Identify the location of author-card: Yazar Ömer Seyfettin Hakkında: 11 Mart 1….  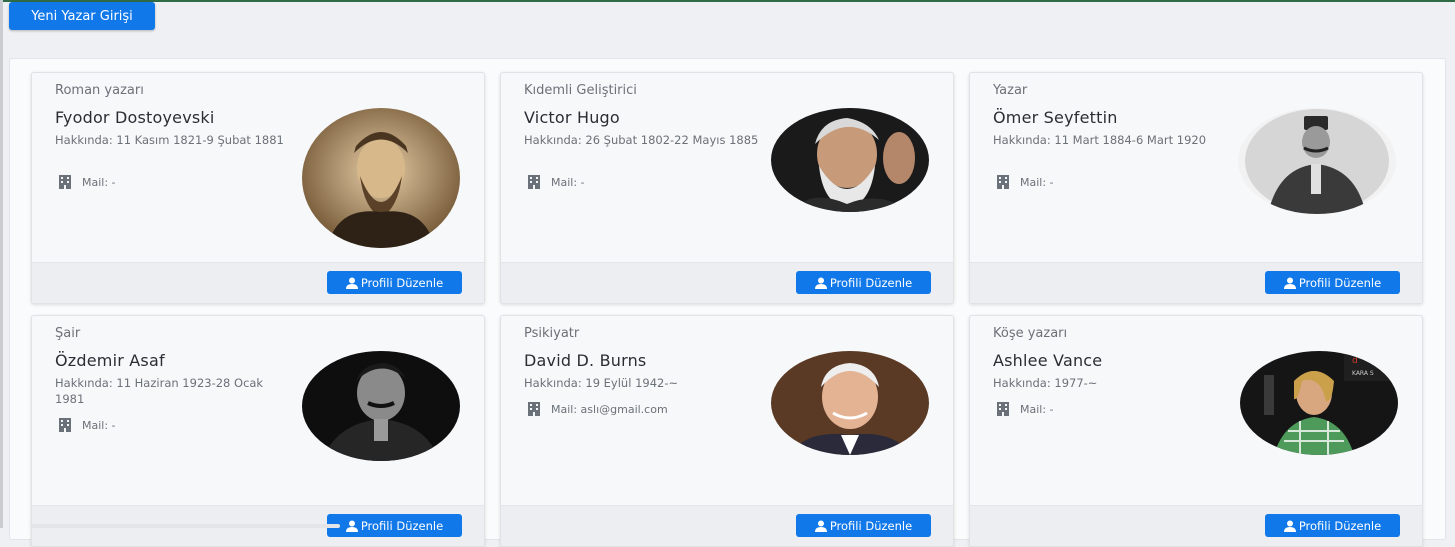
(1196, 188).